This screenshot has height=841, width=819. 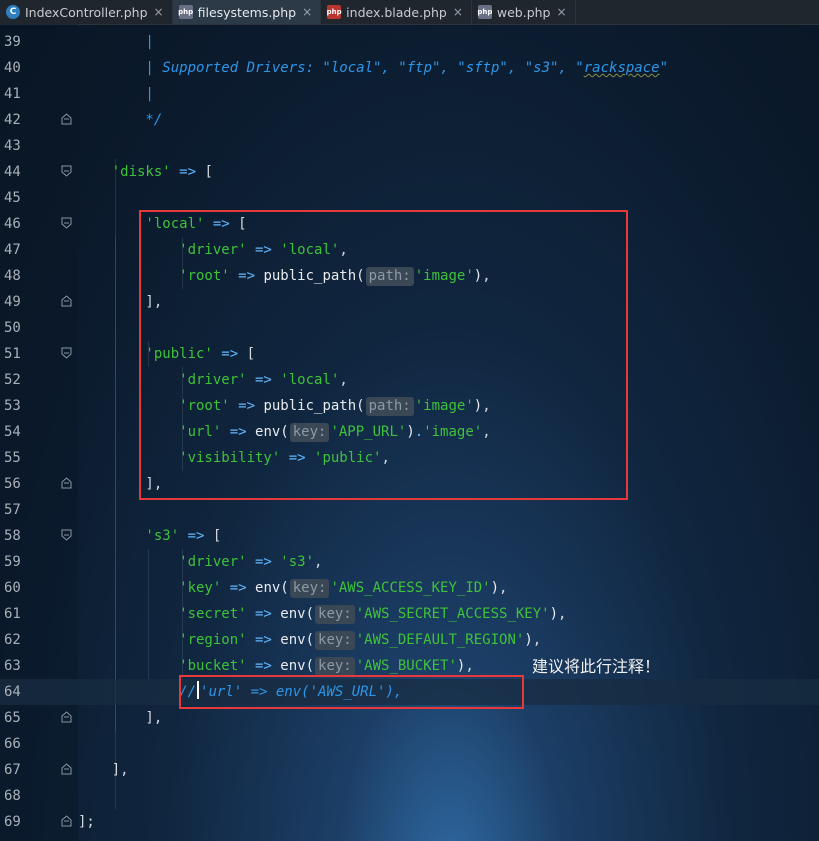 I want to click on tab-label: web.php, so click(x=523, y=12).